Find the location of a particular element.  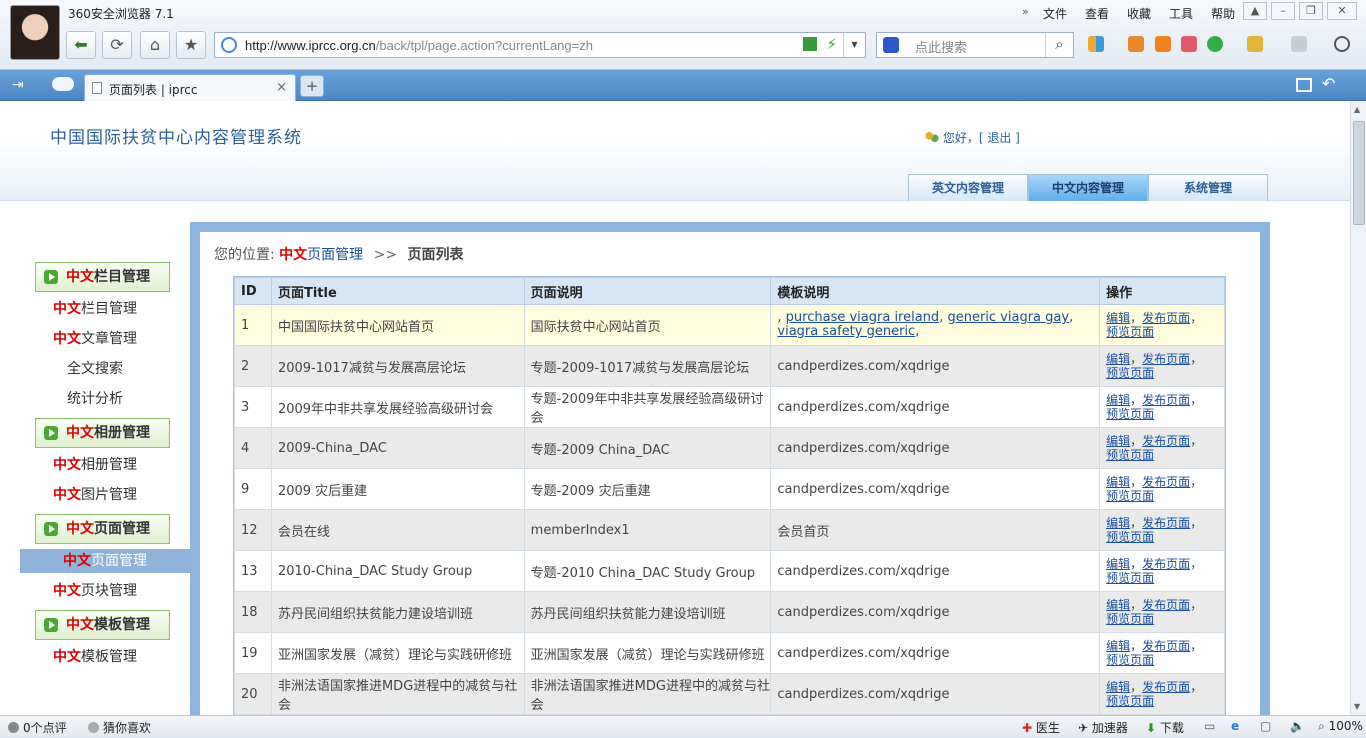

page-scrollbar: ▲ ▼ is located at coordinates (1358, 408).